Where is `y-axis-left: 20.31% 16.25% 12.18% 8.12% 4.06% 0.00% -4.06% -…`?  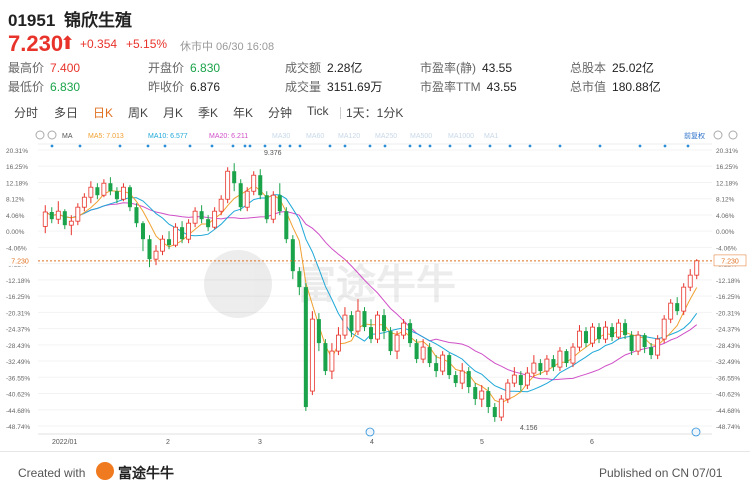 y-axis-left: 20.31% 16.25% 12.18% 8.12% 4.06% 0.00% -4.06% -… is located at coordinates (18, 289).